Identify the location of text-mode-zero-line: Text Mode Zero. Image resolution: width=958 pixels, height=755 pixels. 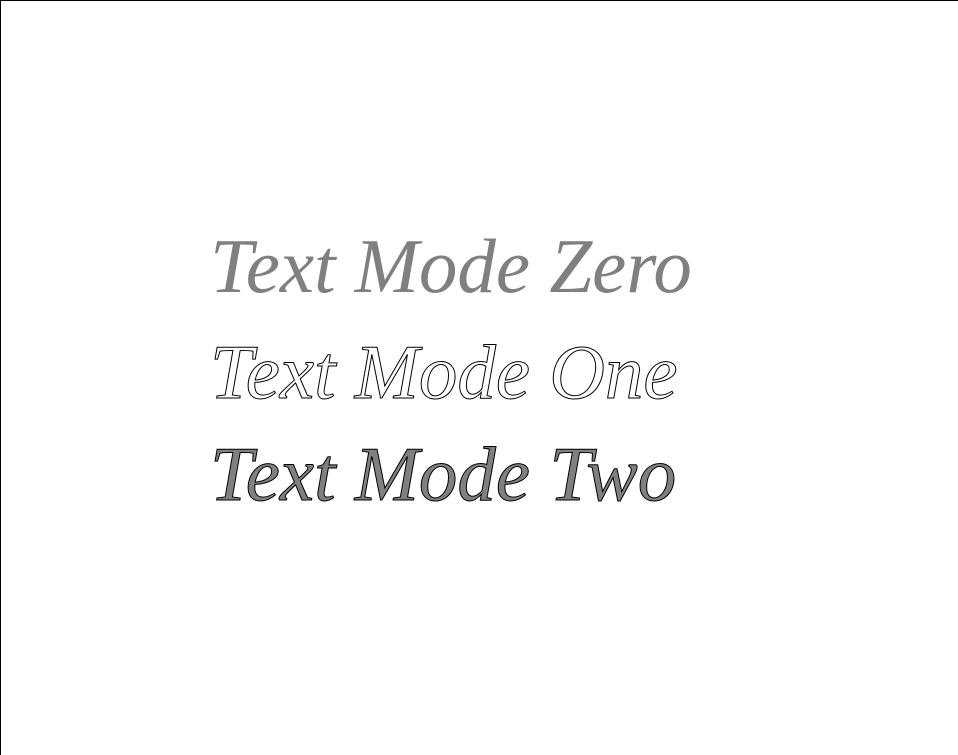
(451, 266).